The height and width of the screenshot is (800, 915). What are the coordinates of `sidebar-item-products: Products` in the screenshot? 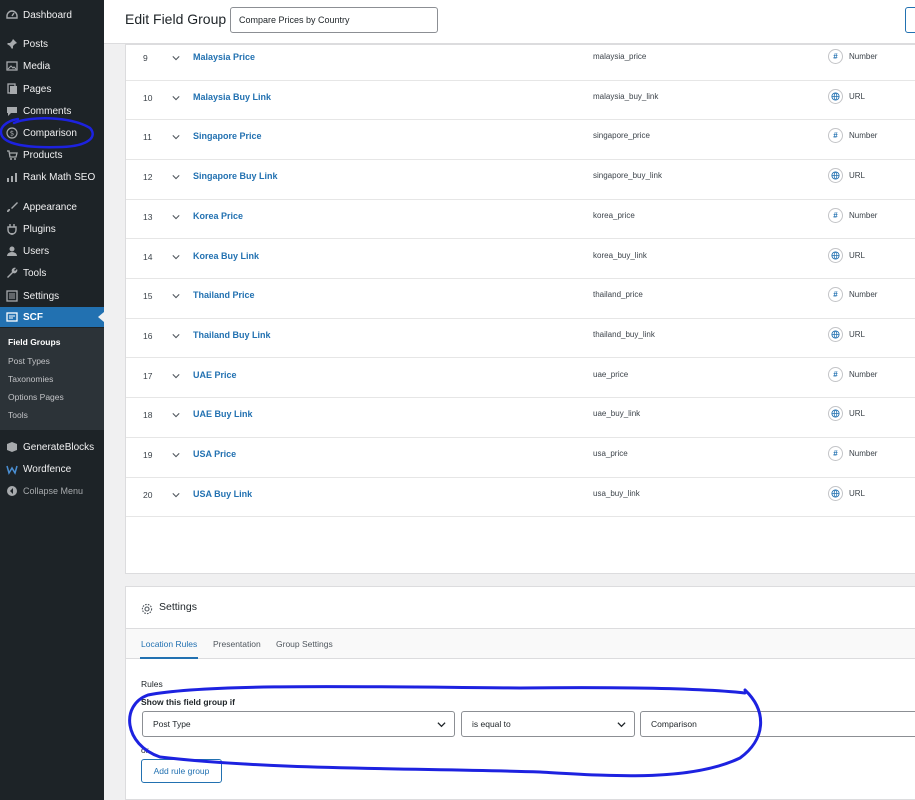 It's located at (52, 155).